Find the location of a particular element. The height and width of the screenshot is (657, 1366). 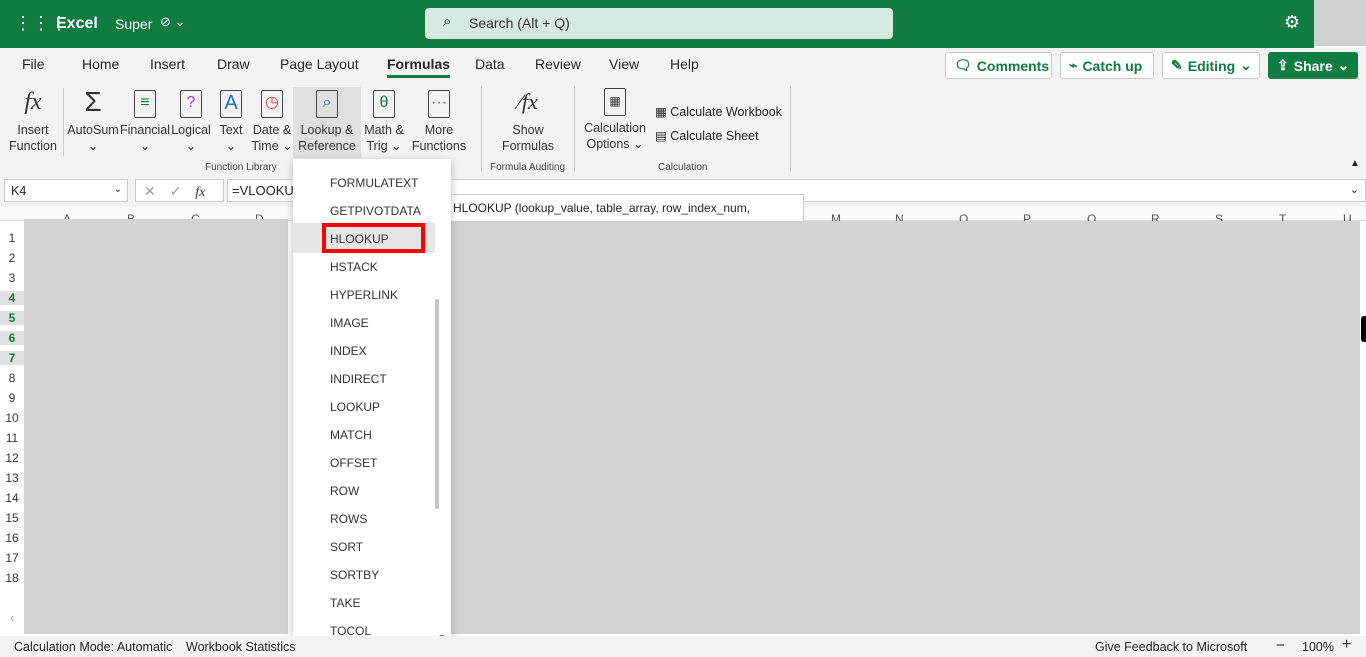

share-icon: ⇪ is located at coordinates (1283, 65).